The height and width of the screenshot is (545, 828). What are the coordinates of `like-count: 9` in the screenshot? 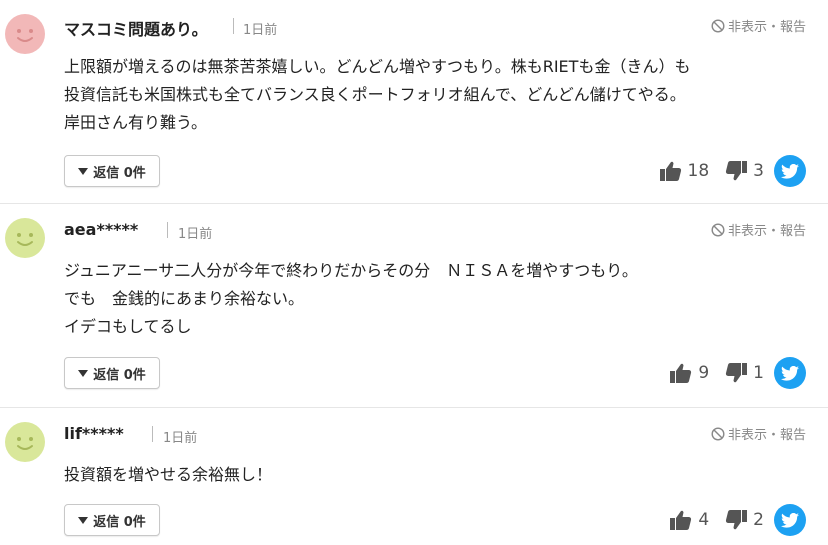 It's located at (704, 373).